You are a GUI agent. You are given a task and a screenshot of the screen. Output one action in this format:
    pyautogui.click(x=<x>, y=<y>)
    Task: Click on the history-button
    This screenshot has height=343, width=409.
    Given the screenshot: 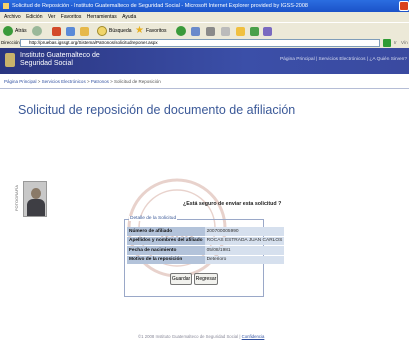 What is the action you would take?
    pyautogui.click(x=181, y=31)
    